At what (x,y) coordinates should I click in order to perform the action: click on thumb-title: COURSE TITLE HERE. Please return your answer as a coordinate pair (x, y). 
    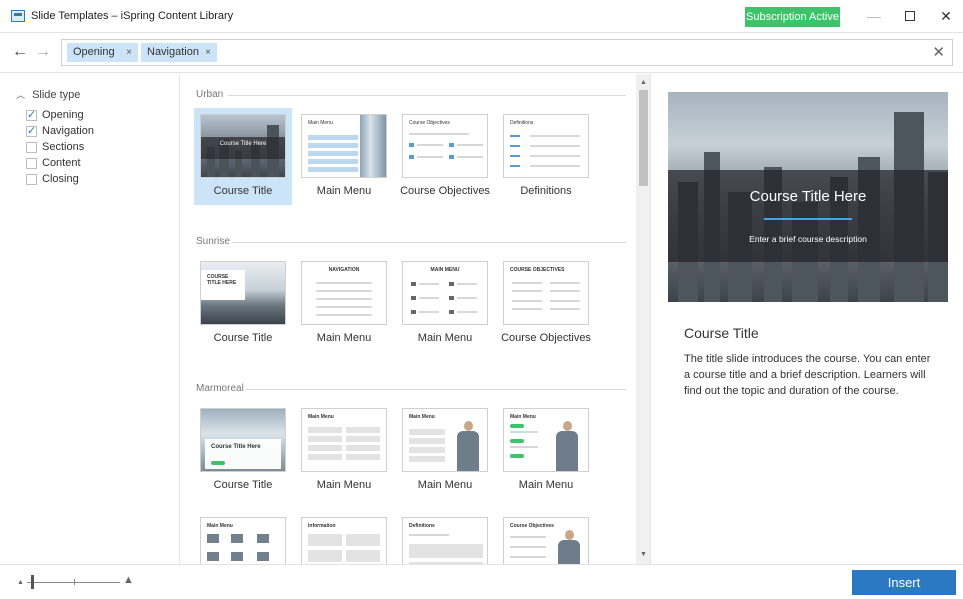
    Looking at the image, I should click on (222, 280).